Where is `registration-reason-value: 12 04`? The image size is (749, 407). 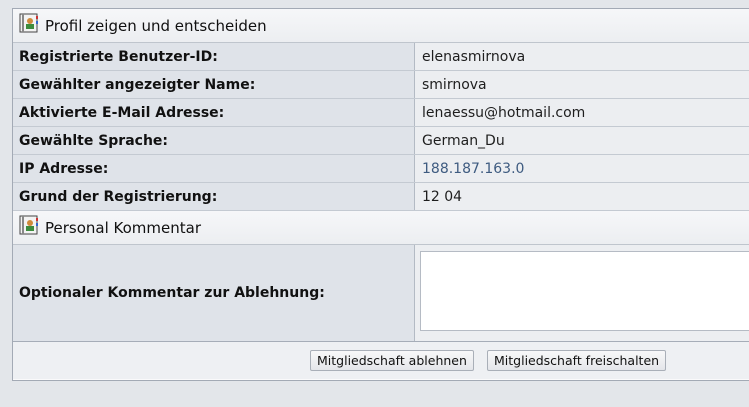 registration-reason-value: 12 04 is located at coordinates (582, 196).